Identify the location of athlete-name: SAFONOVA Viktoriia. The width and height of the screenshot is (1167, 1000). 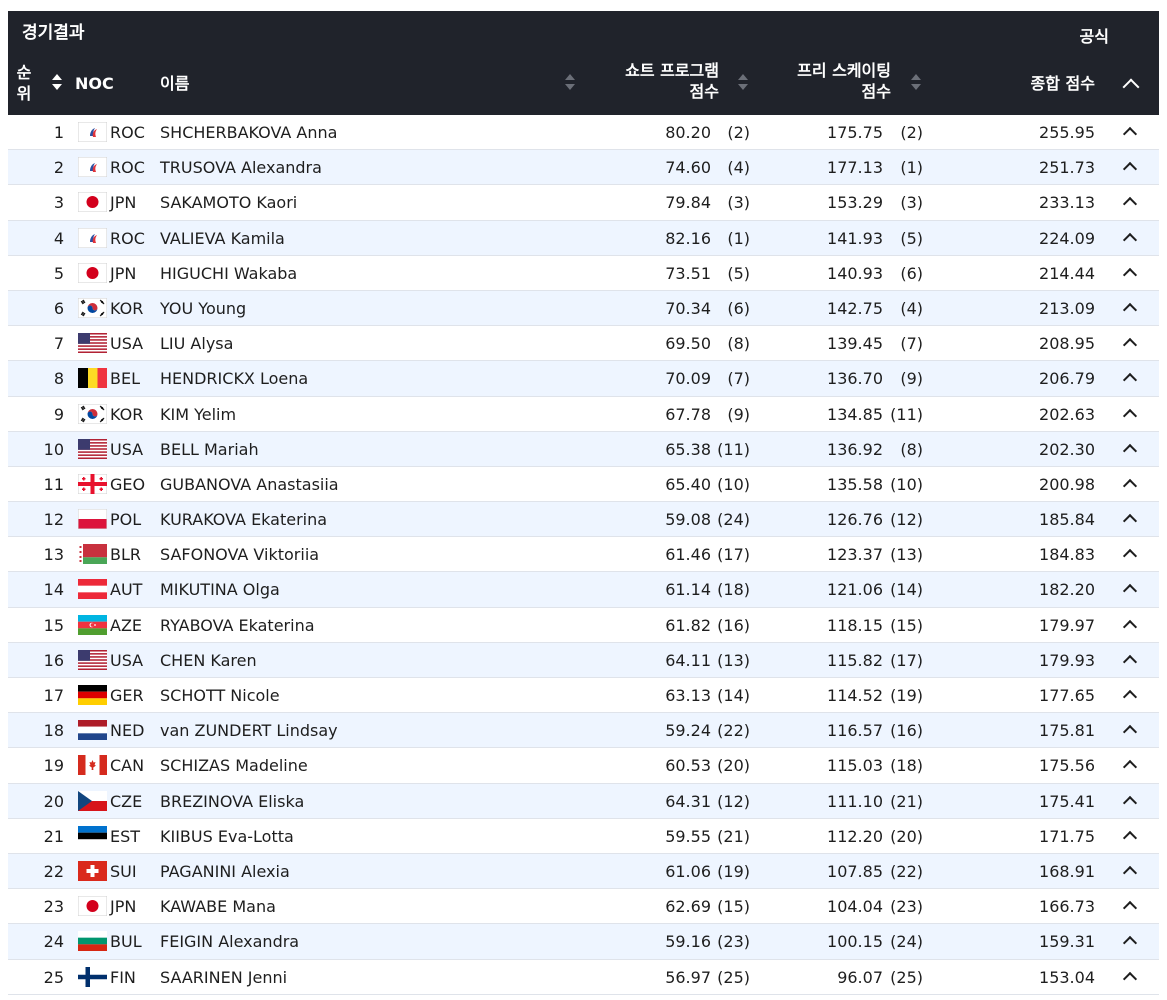
(239, 554).